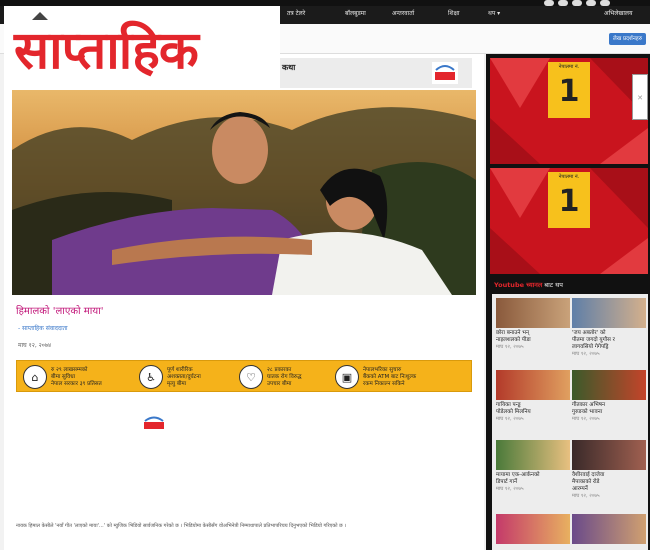 The height and width of the screenshot is (550, 650). I want to click on article-headline: हिमालको 'लाएको माया', so click(60, 310).